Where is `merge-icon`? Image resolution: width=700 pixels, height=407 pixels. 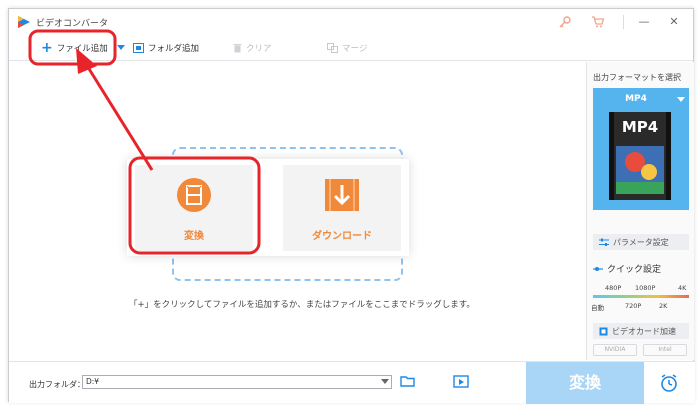 merge-icon is located at coordinates (332, 48).